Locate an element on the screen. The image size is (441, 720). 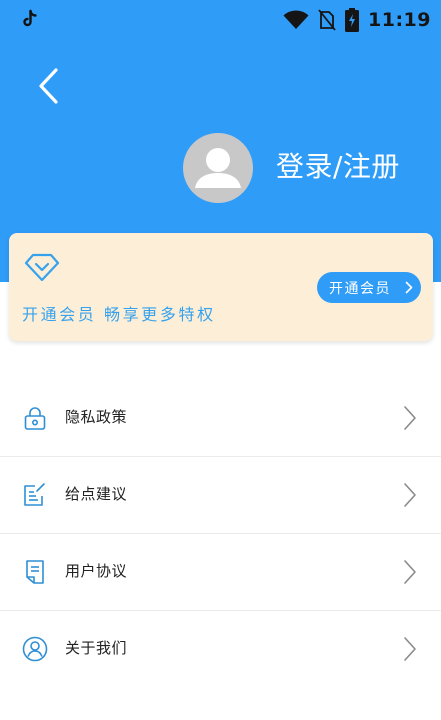
document-icon is located at coordinates (35, 572).